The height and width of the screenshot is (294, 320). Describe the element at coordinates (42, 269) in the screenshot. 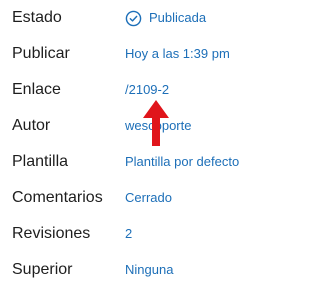

I see `parent-label: Superior` at that location.